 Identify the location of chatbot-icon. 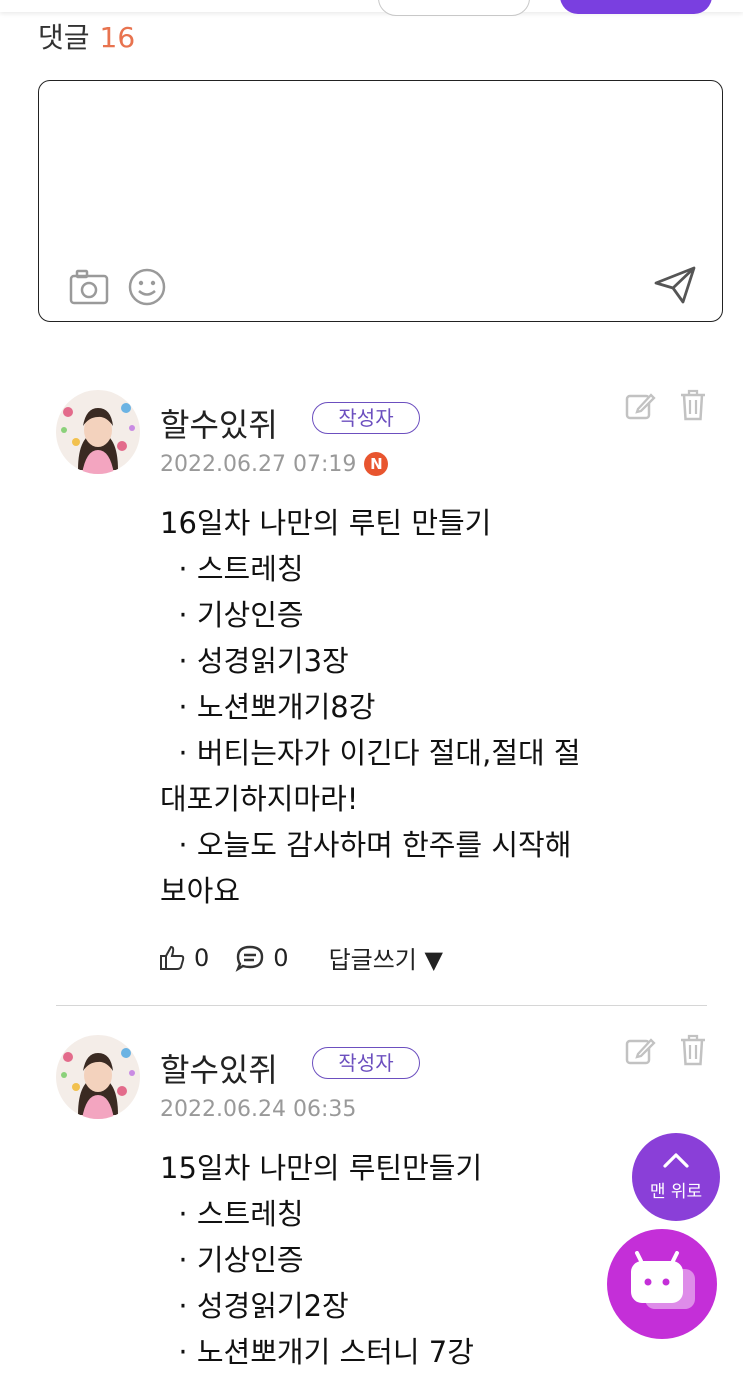
(663, 1280).